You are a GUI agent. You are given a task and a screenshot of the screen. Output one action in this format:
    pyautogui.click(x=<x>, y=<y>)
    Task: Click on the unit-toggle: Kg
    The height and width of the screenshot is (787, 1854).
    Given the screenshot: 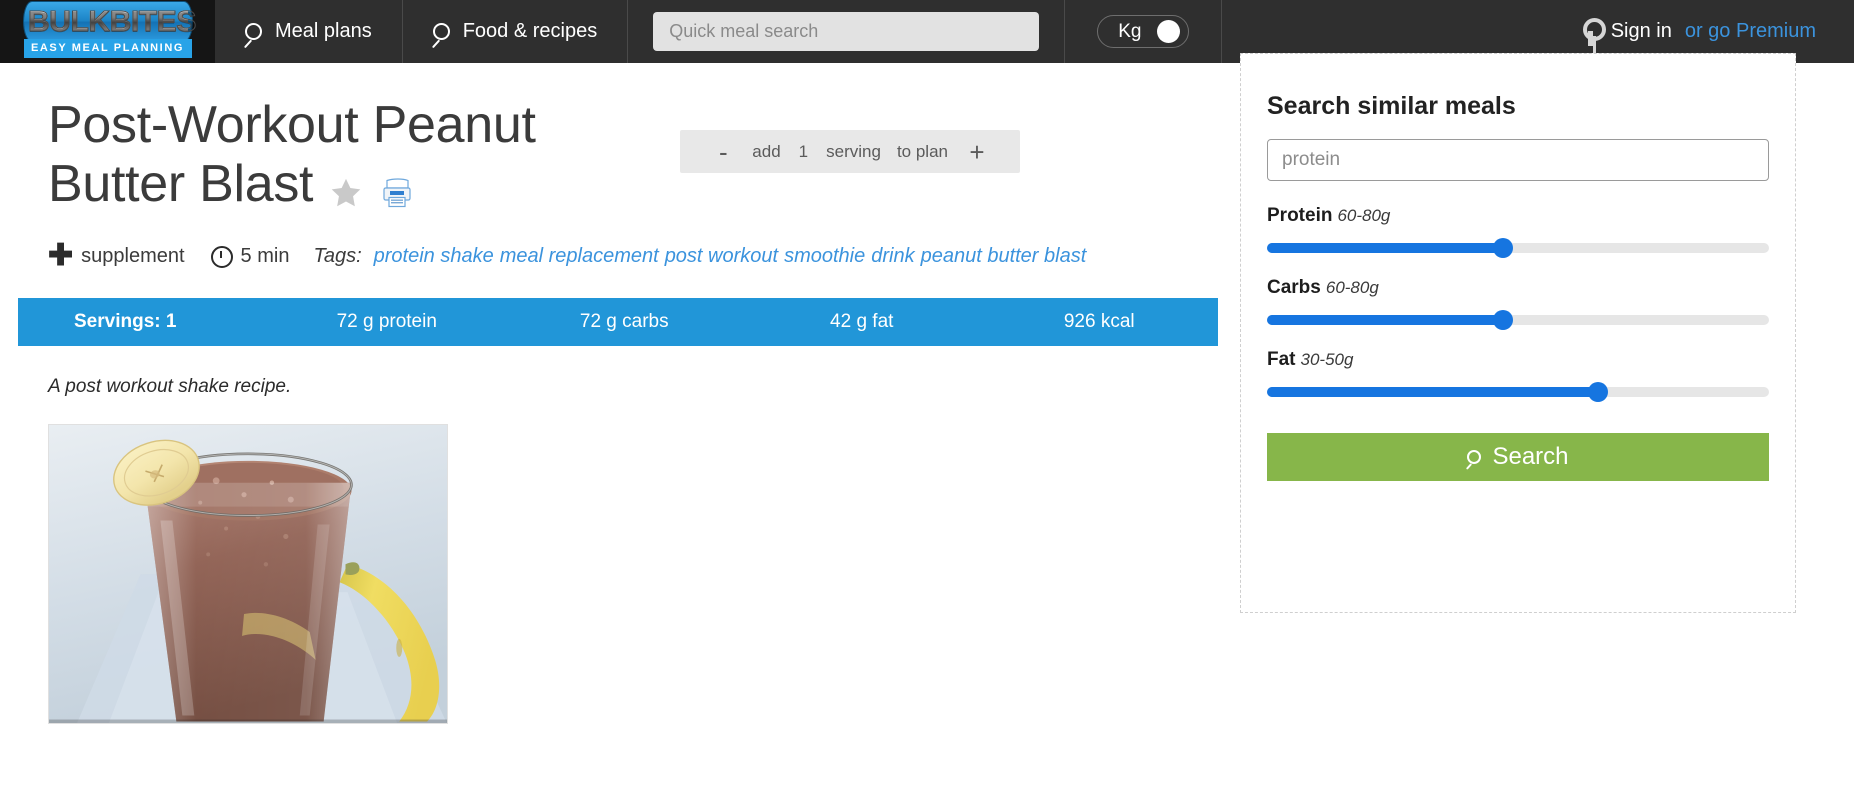 What is the action you would take?
    pyautogui.click(x=1143, y=31)
    